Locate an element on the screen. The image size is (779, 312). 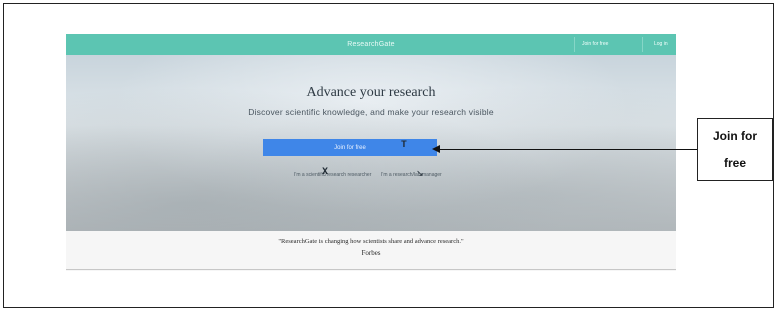
callout-box: Join for free is located at coordinates (735, 149).